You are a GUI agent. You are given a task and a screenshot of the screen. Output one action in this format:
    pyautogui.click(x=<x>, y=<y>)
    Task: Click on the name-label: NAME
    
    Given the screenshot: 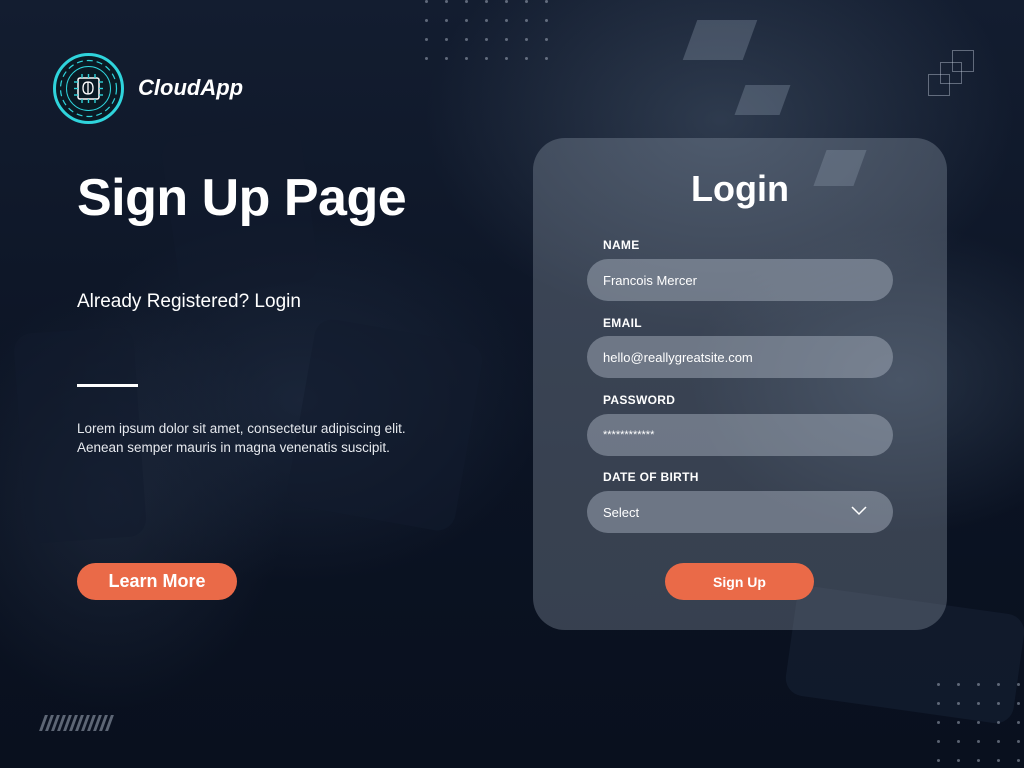 What is the action you would take?
    pyautogui.click(x=621, y=245)
    